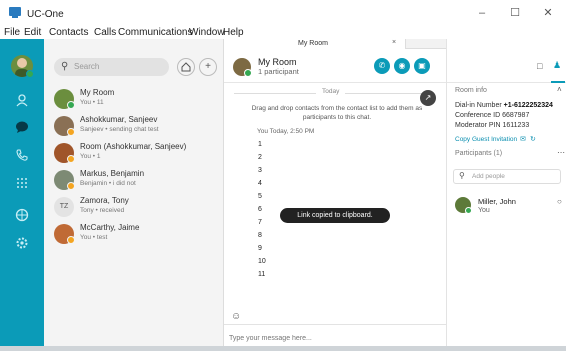  Describe the element at coordinates (22, 195) in the screenshot. I see `nav-rail` at that location.